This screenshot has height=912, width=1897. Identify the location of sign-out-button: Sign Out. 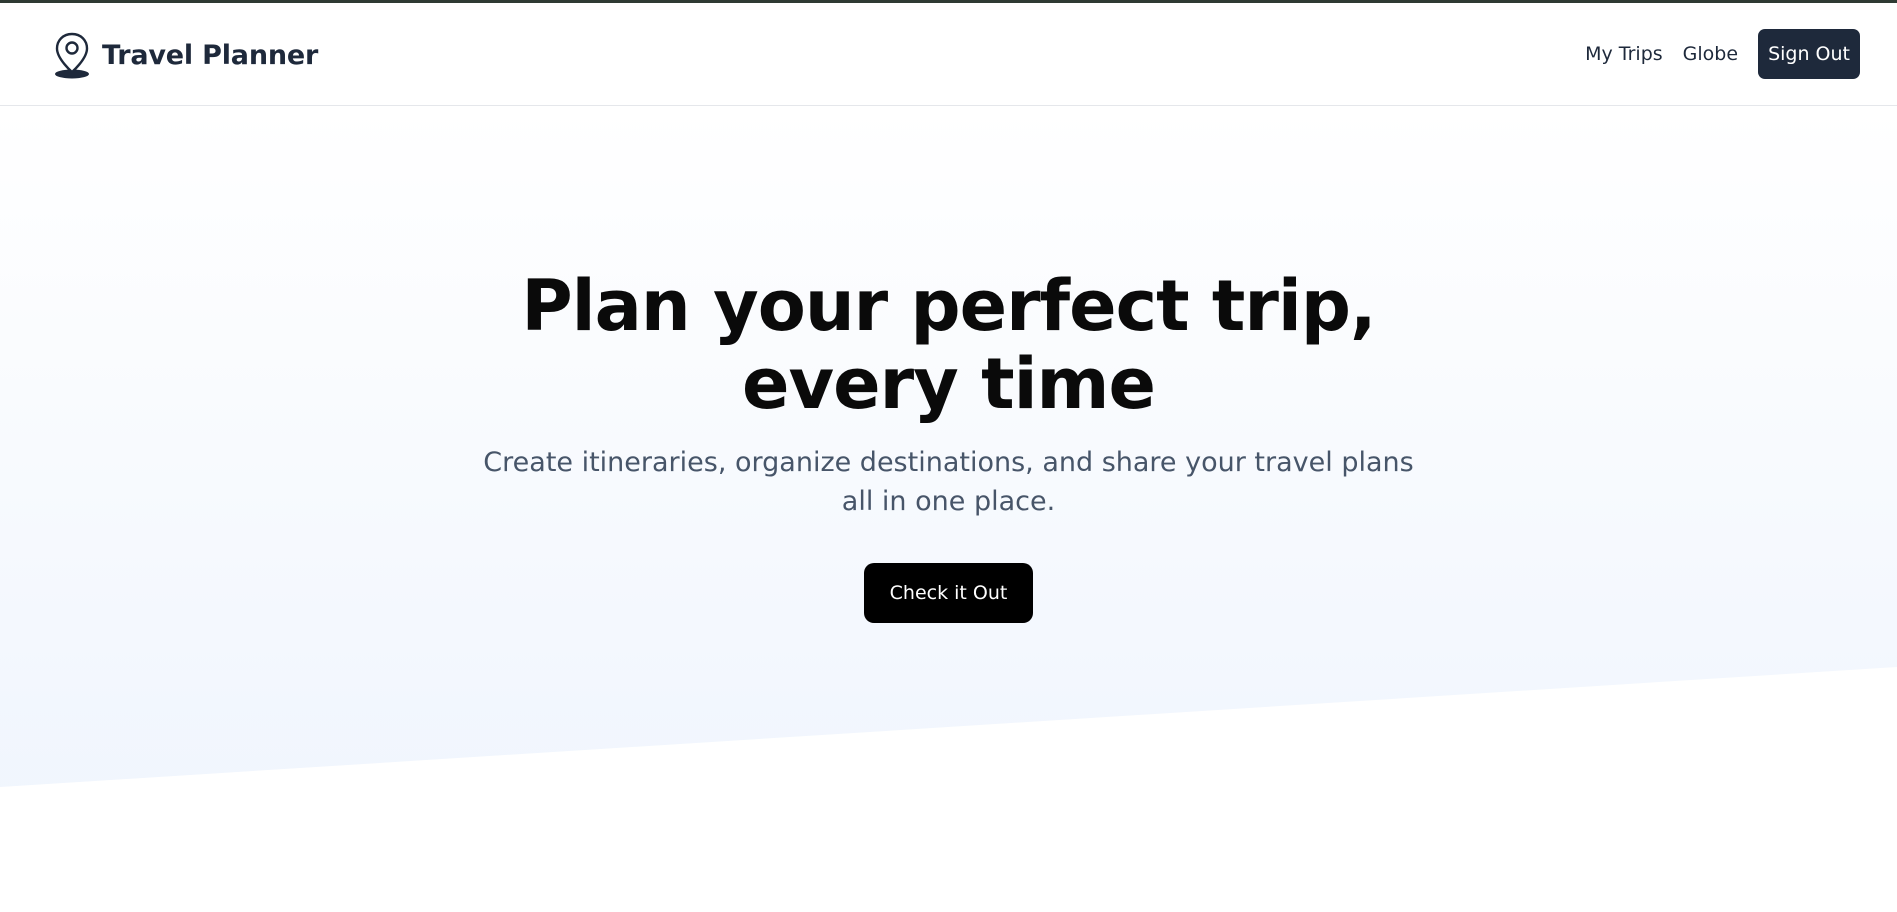
(1809, 54).